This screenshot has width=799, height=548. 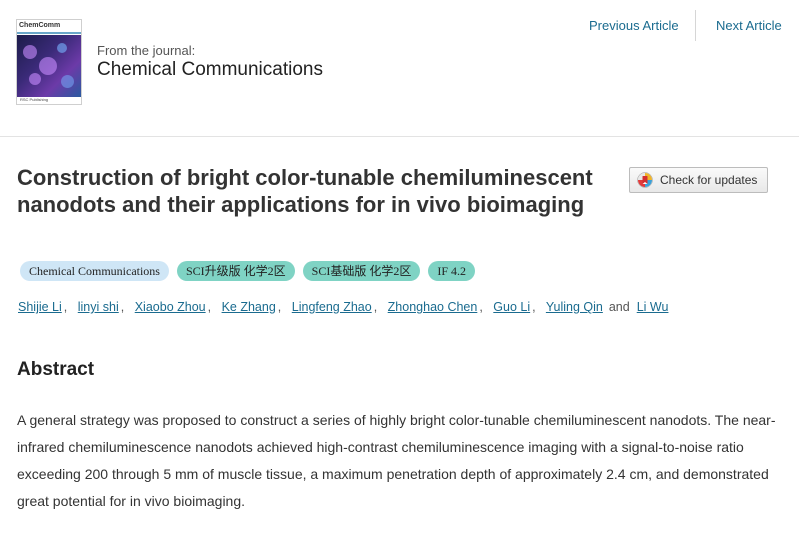 I want to click on author-link: Guo Li, so click(x=511, y=307).